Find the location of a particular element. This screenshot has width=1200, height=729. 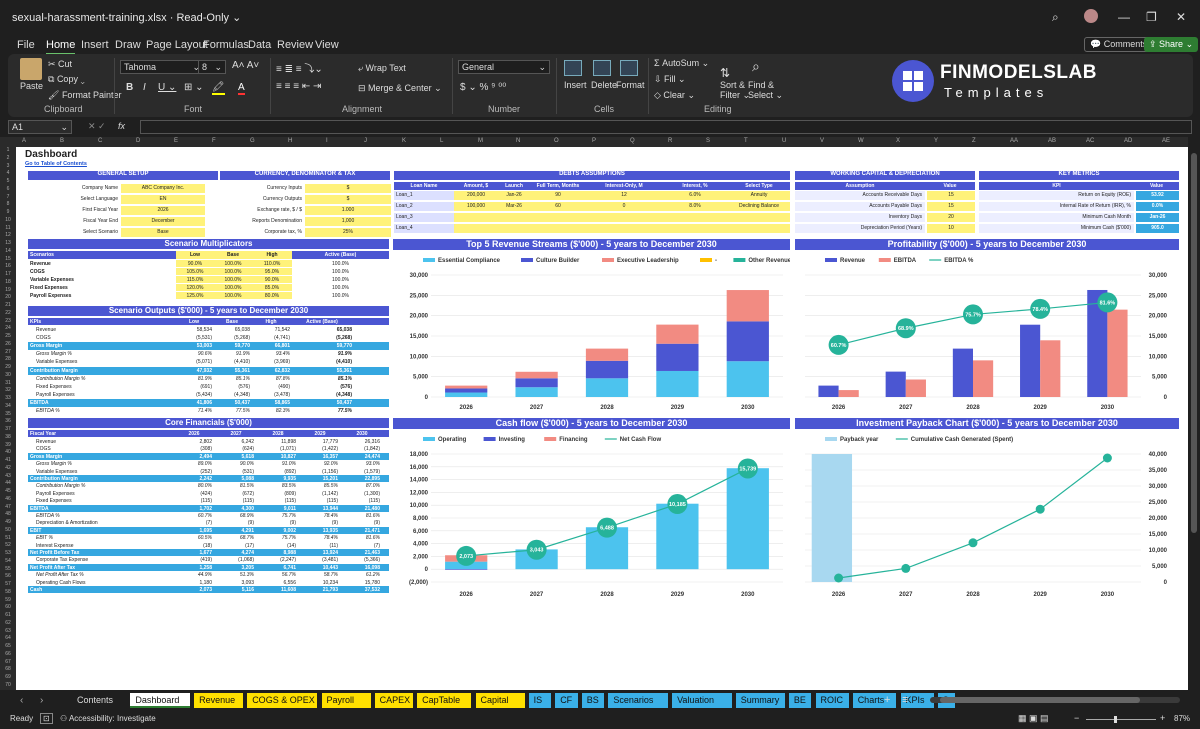

tab-prev-icon: ‹ is located at coordinates (21, 700).